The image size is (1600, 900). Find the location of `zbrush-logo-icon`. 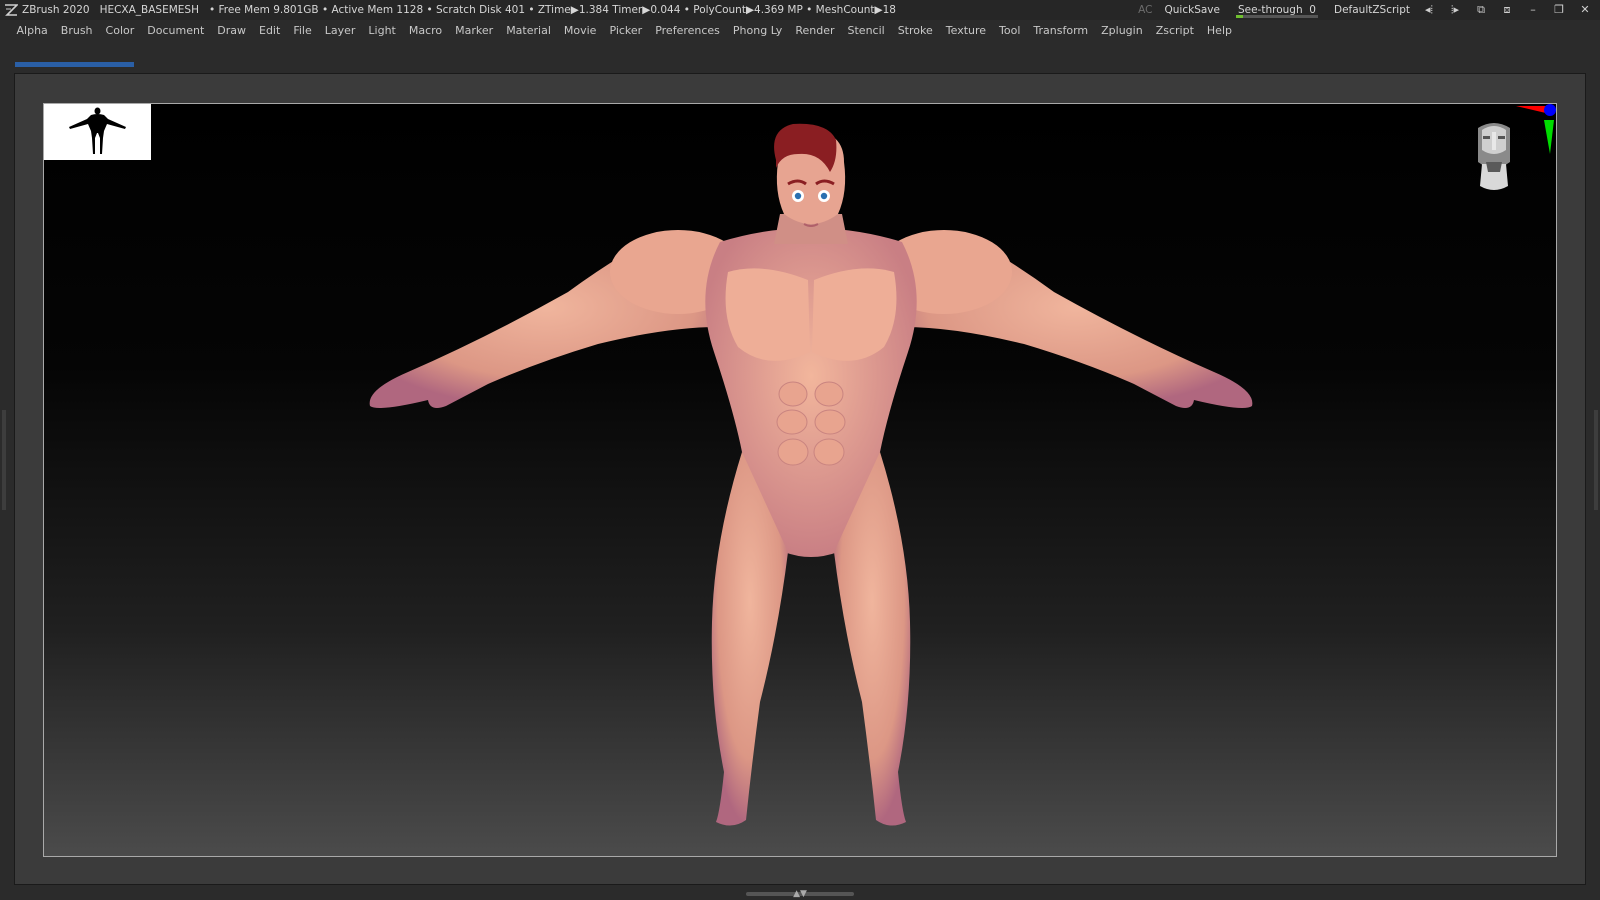

zbrush-logo-icon is located at coordinates (11, 10).